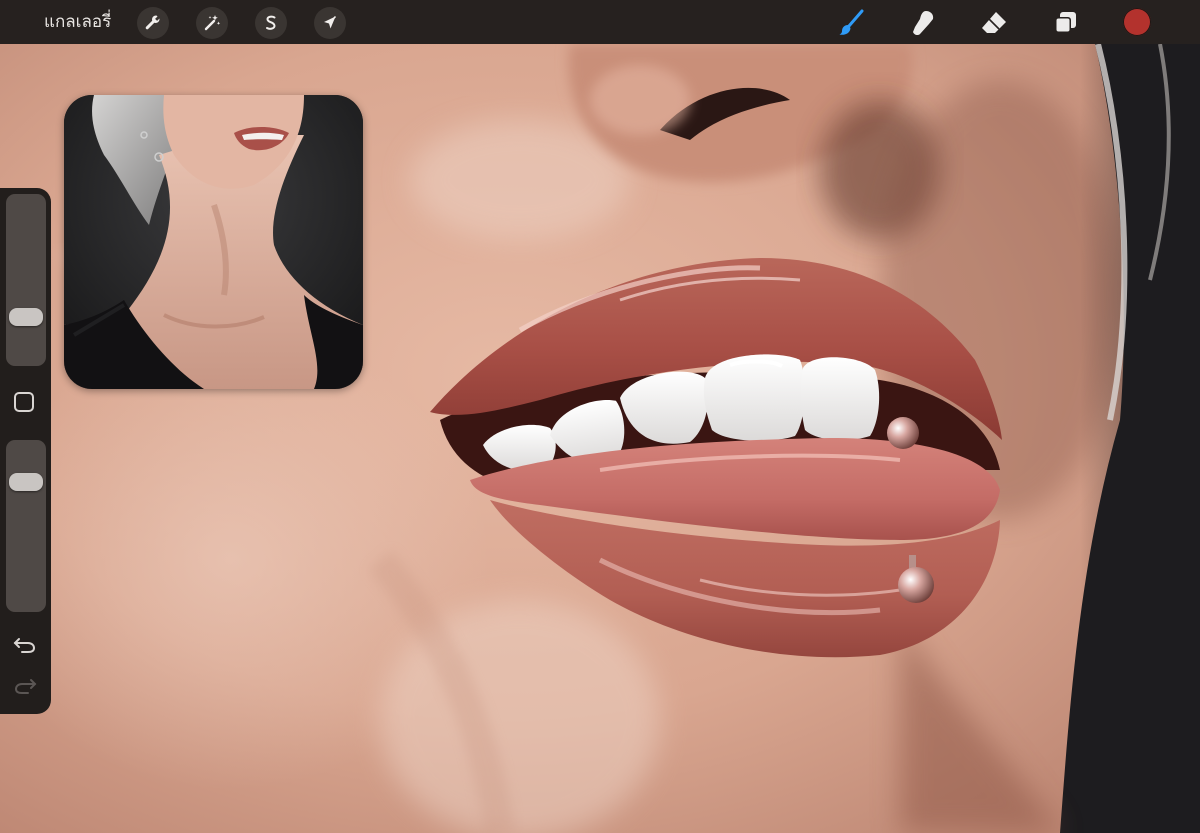 The width and height of the screenshot is (1200, 833). I want to click on eraser-tool-button, so click(994, 23).